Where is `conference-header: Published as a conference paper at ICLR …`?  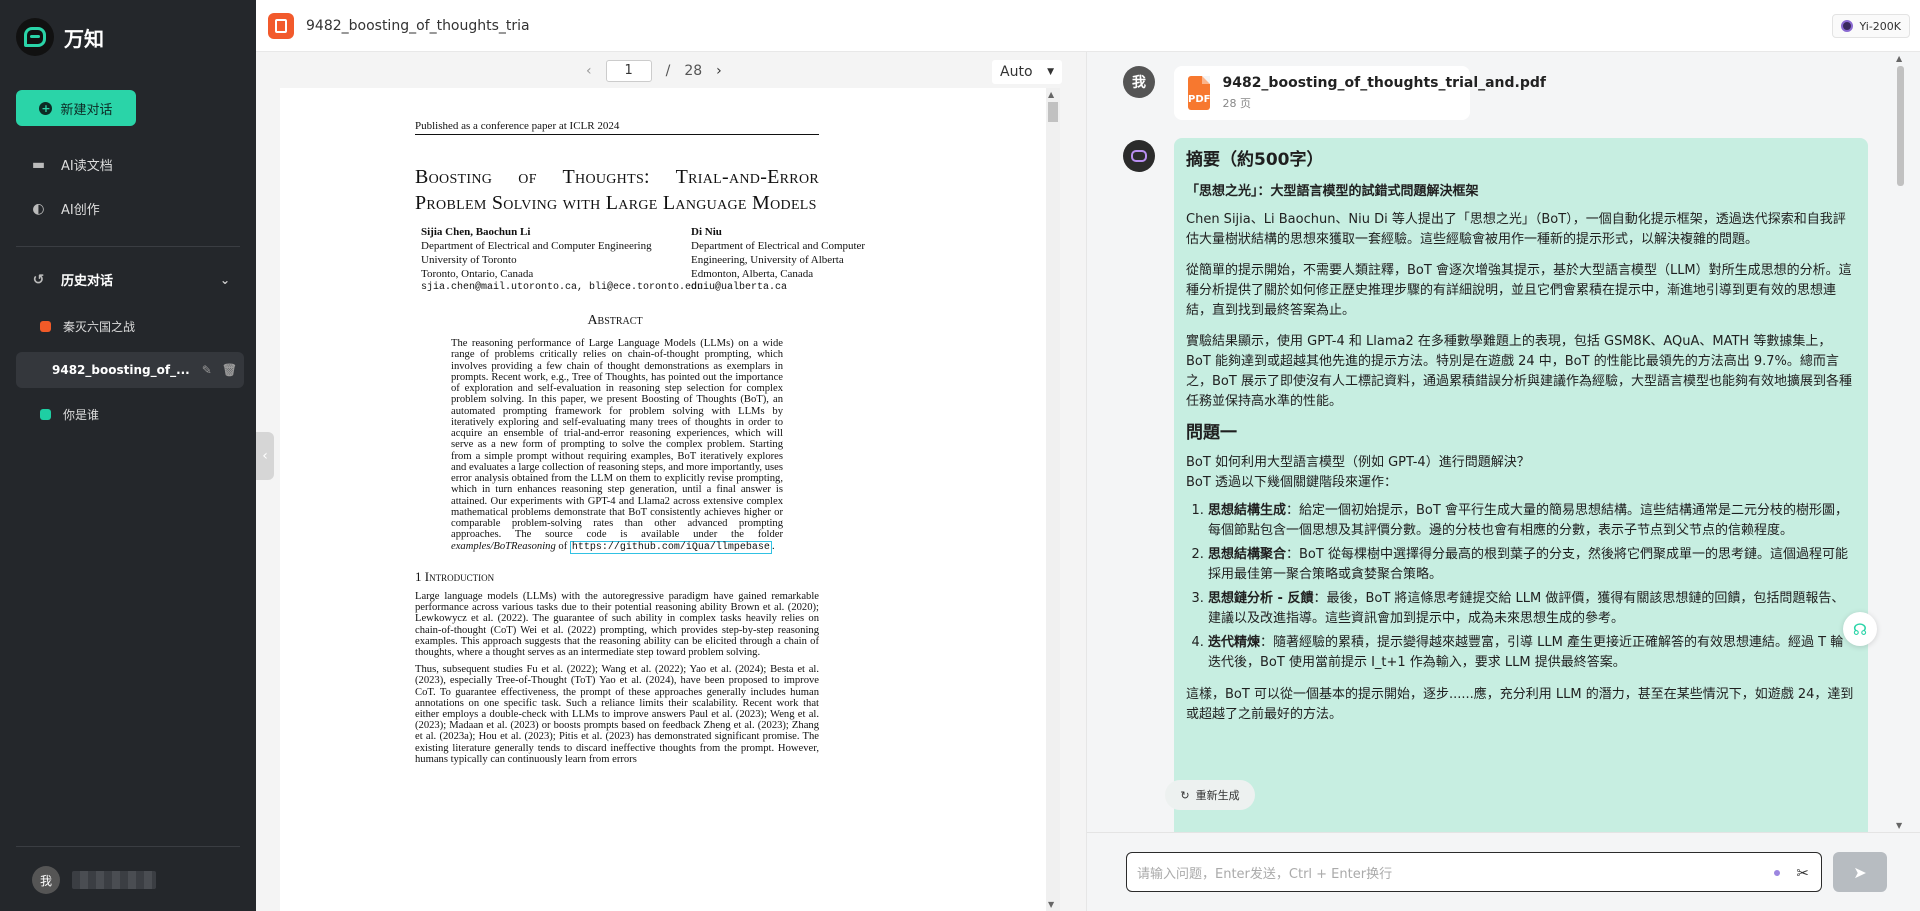
conference-header: Published as a conference paper at ICLR … is located at coordinates (617, 127).